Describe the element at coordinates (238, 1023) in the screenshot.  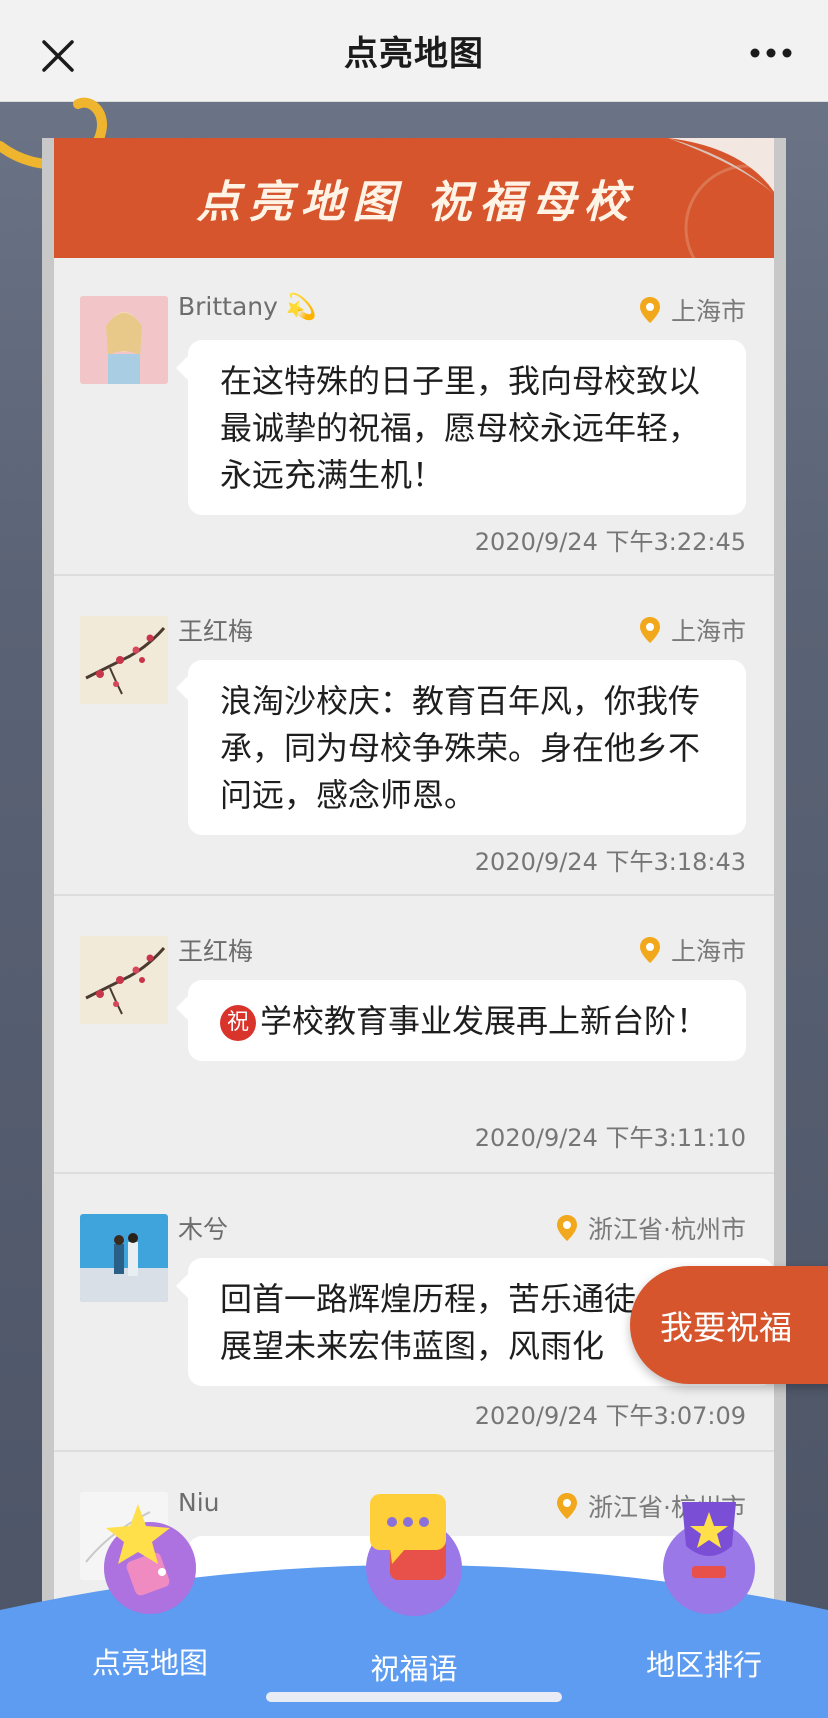
I see `blessing-badge-icon: 祝` at that location.